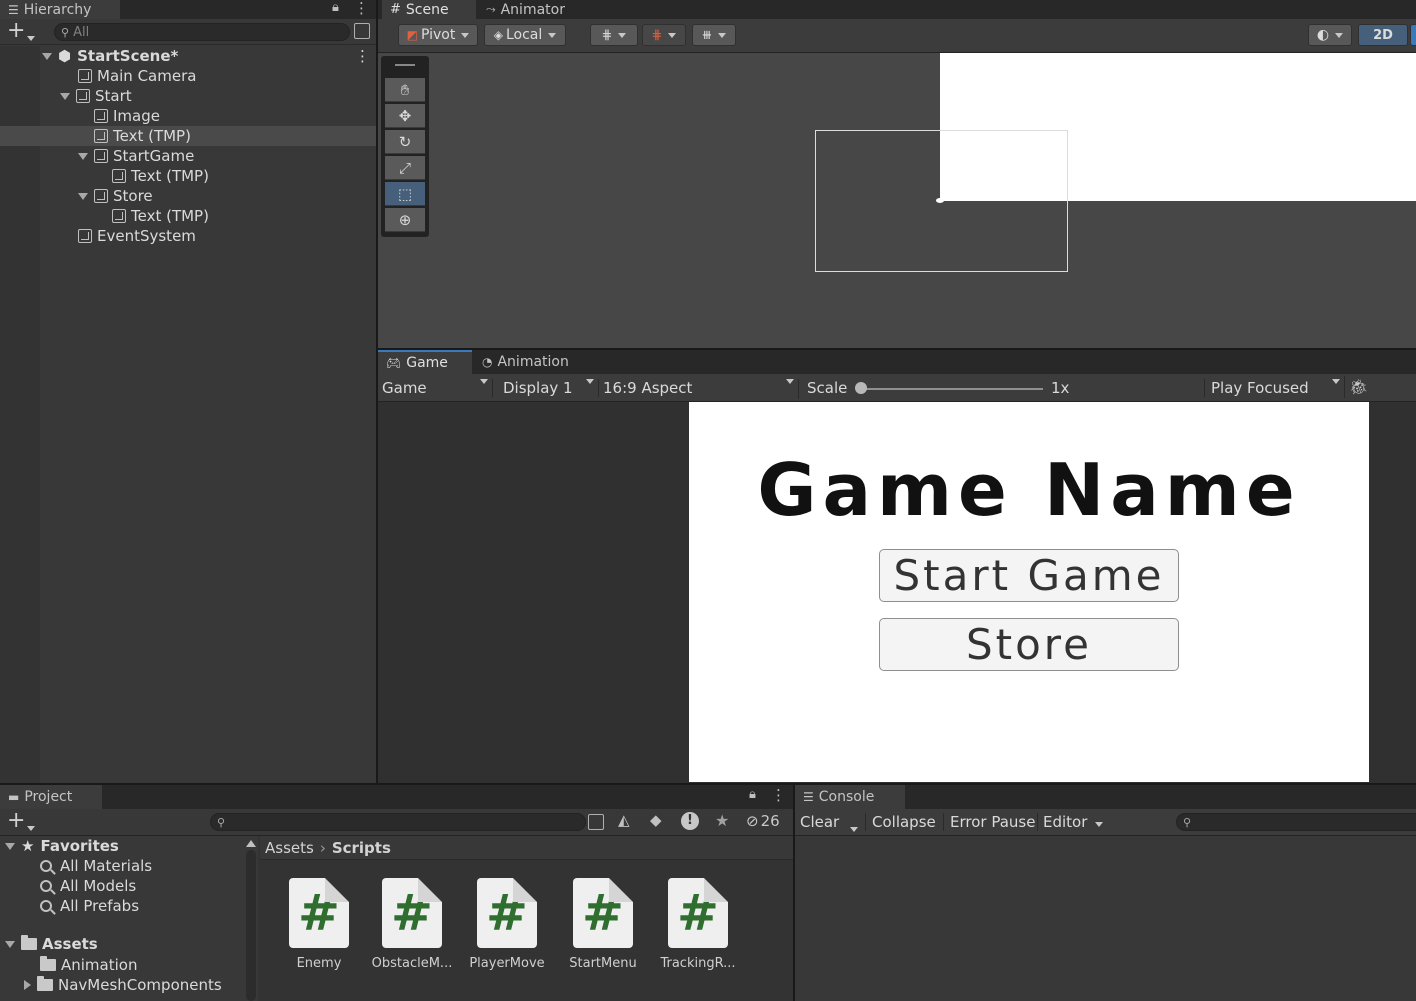 Image resolution: width=1416 pixels, height=1001 pixels. What do you see at coordinates (129, 965) in the screenshot?
I see `folder-animation: Animation` at bounding box center [129, 965].